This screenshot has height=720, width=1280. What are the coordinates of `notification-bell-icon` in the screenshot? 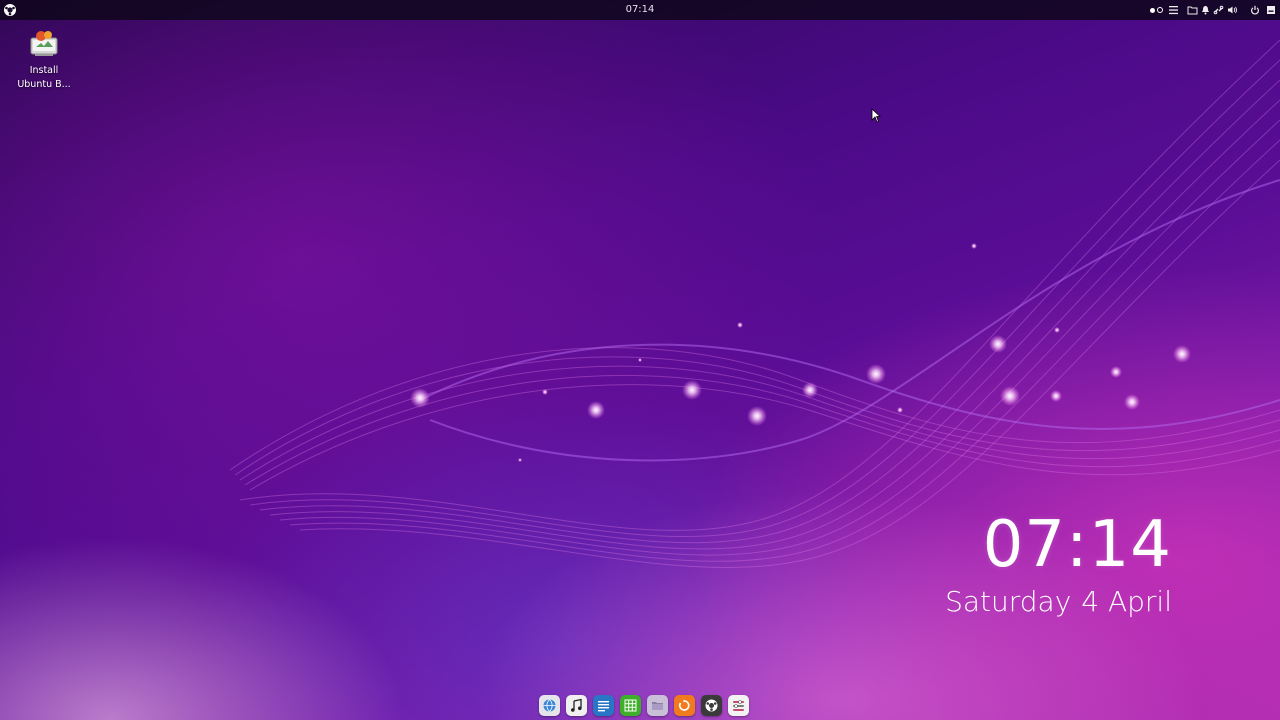 It's located at (1205, 10).